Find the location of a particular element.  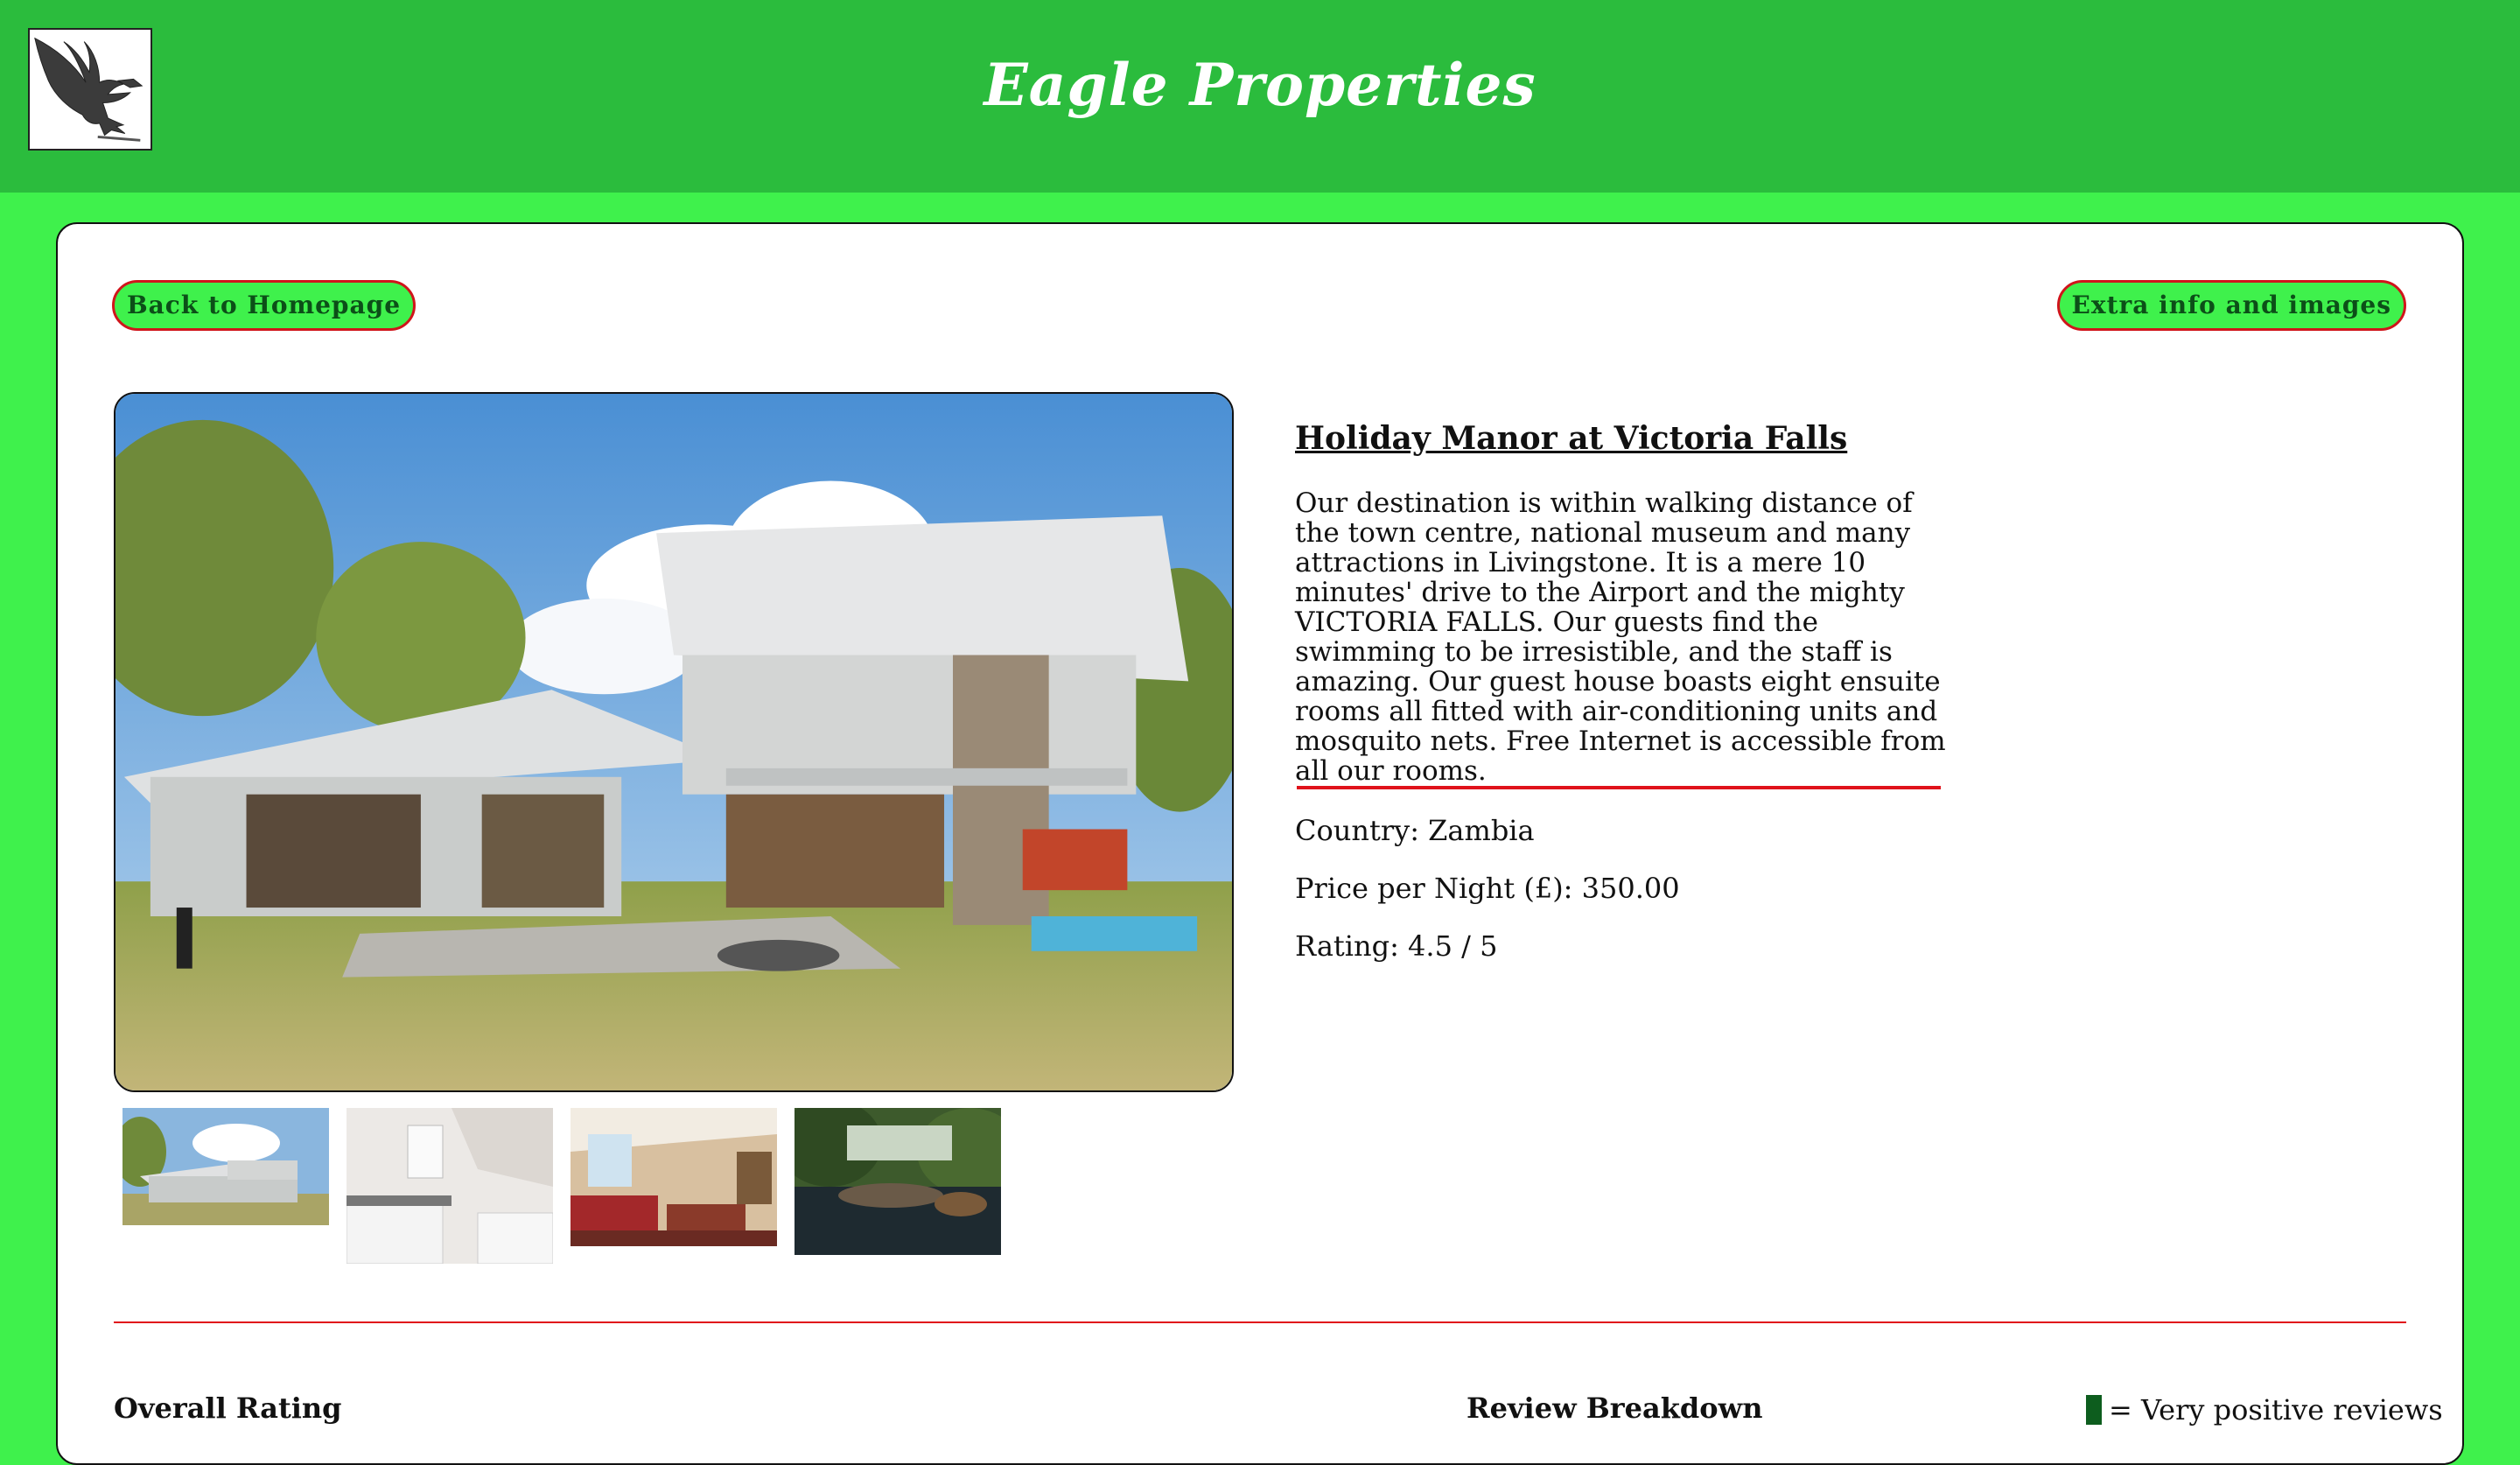

thumbnail-pool-garden is located at coordinates (897, 1181).